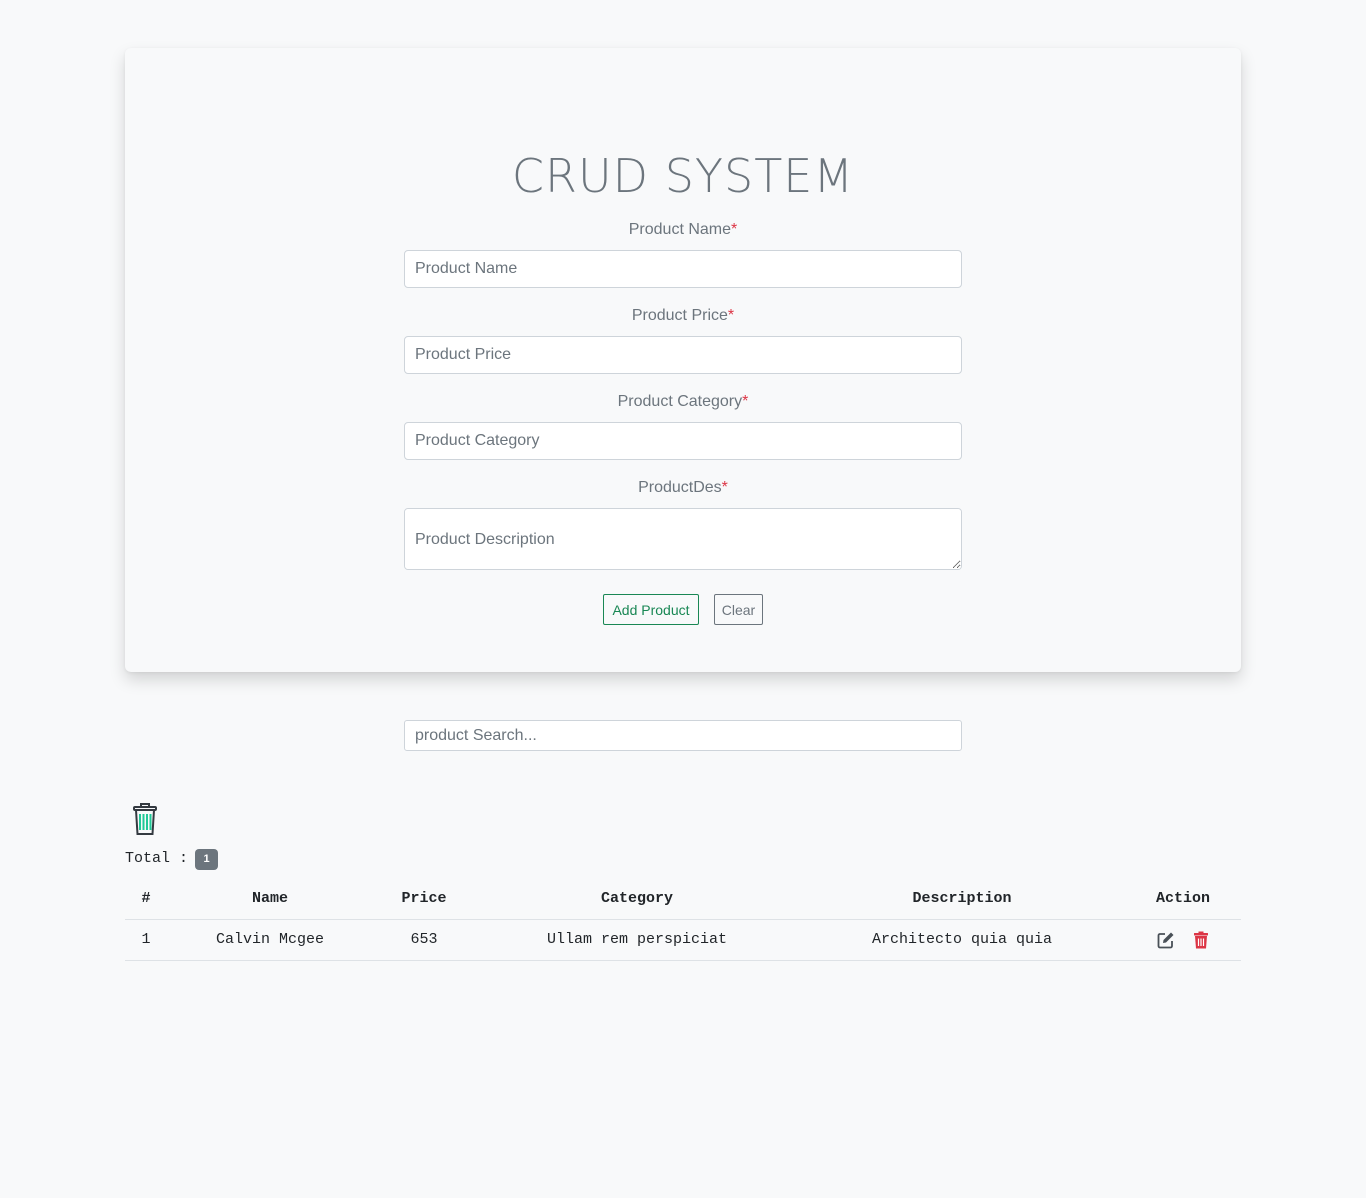 The width and height of the screenshot is (1366, 1198). I want to click on cell-description: Architecto quia quia, so click(962, 940).